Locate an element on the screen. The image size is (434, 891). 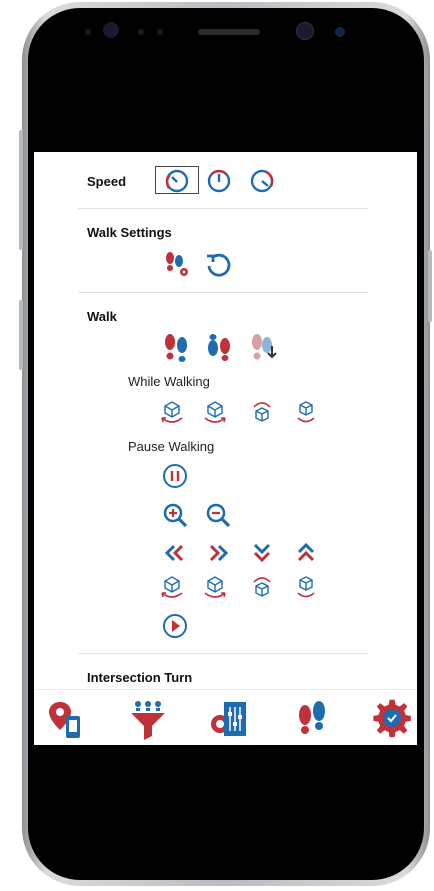
section-title-speed: Speed is located at coordinates (107, 181).